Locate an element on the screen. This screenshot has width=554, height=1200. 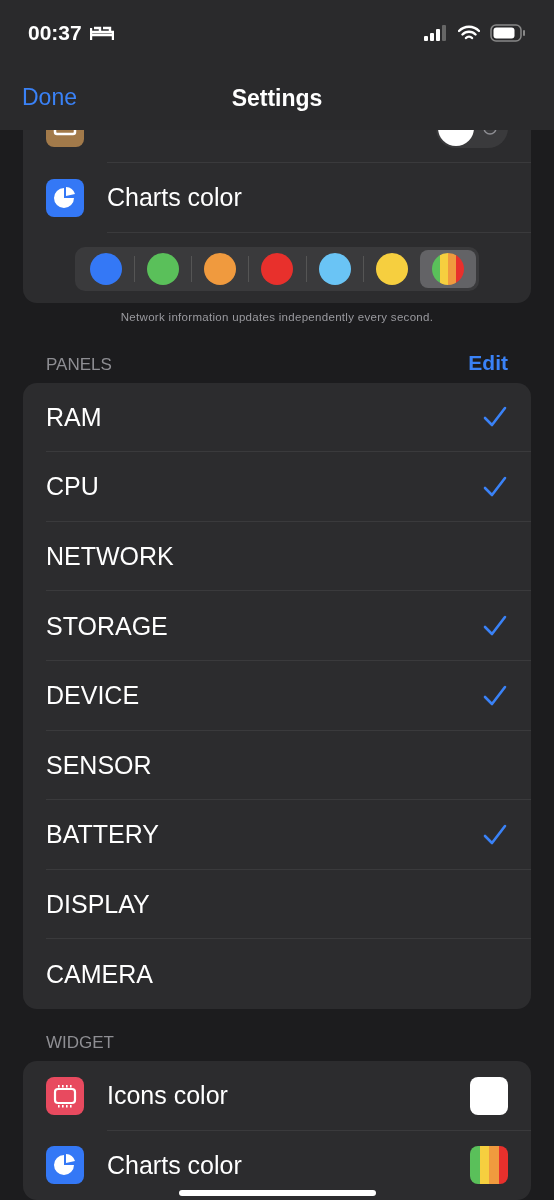
panel-label: NETWORK is located at coordinates (277, 557).